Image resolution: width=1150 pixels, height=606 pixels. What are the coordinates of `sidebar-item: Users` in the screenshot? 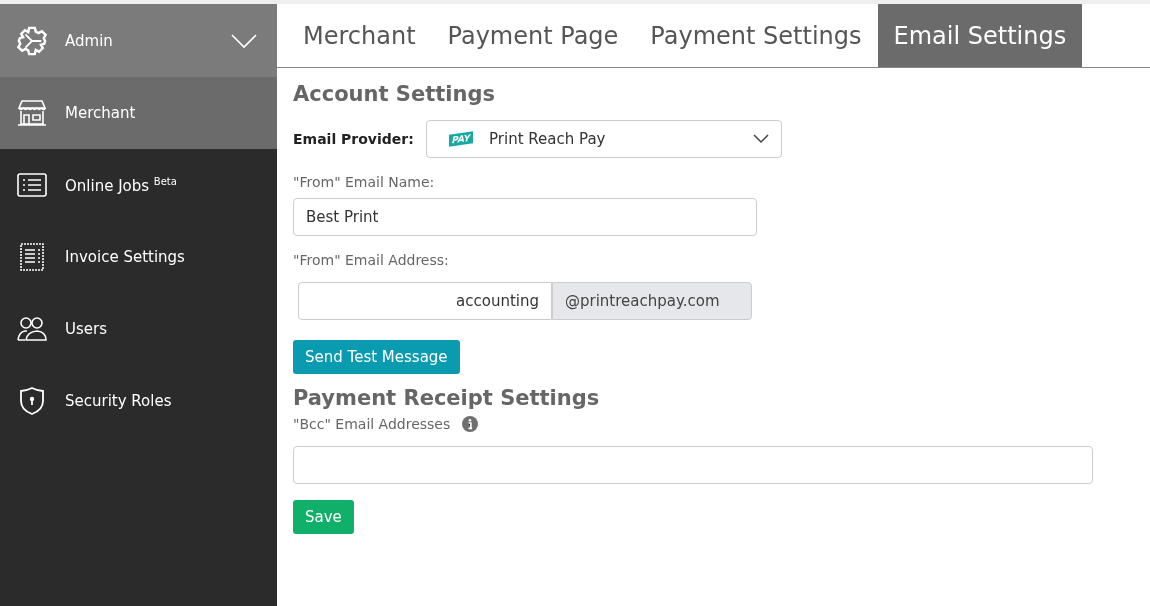 It's located at (138, 329).